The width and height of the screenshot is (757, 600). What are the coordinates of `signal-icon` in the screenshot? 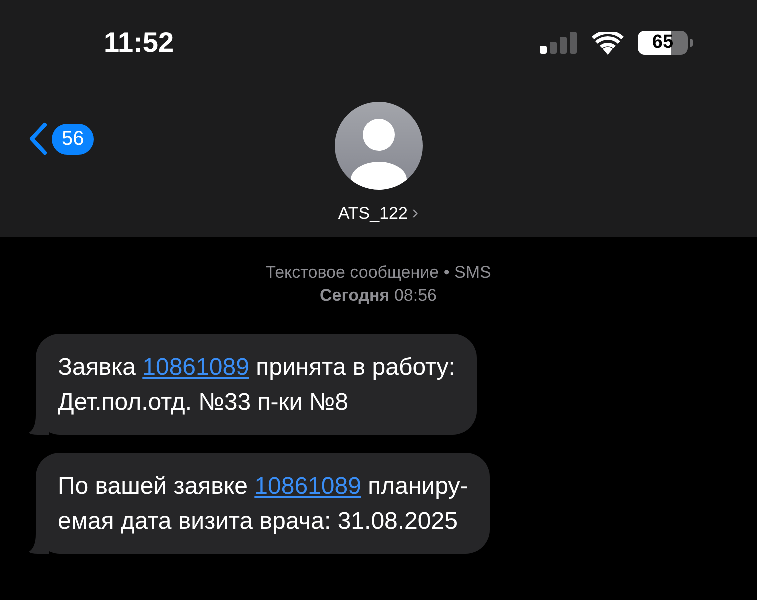 It's located at (559, 43).